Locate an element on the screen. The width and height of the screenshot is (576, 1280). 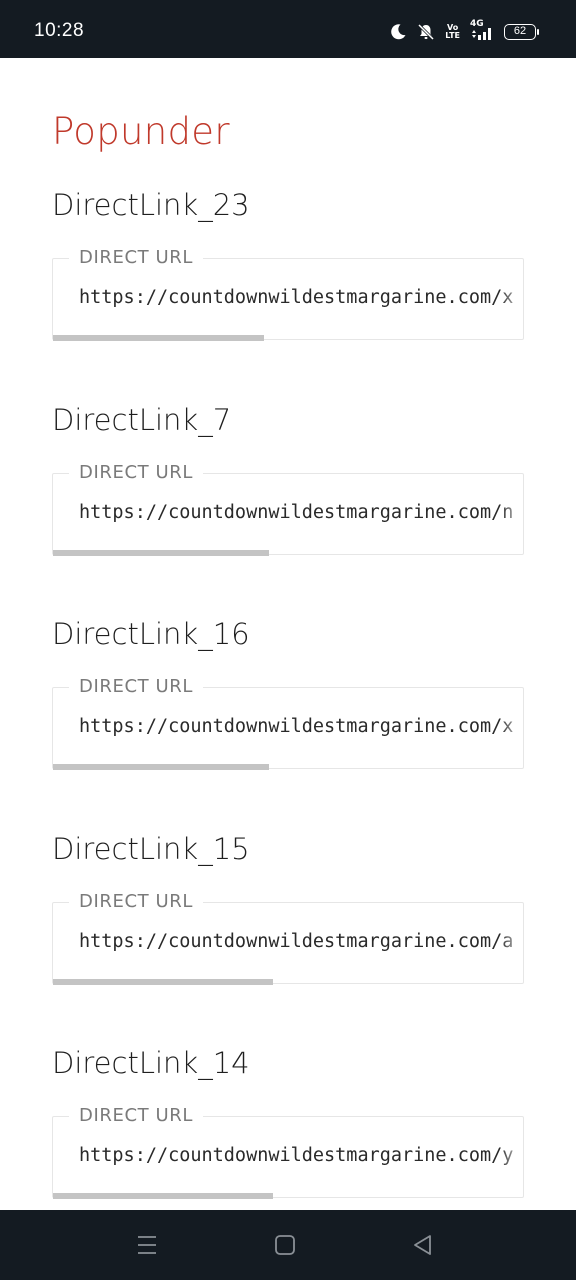
battery-icon: 62 is located at coordinates (521, 32).